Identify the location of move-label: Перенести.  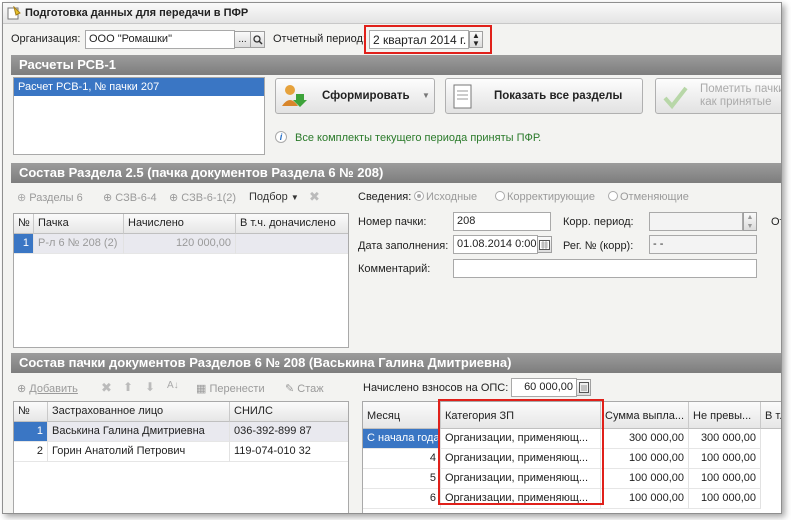
(237, 389).